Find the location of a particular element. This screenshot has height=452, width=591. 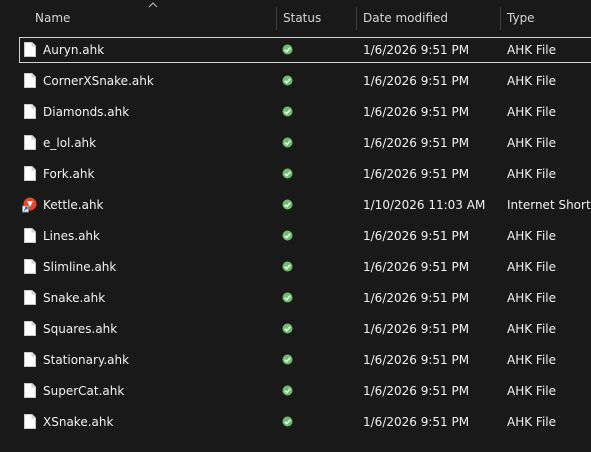

chevron-up-icon is located at coordinates (153, 5).